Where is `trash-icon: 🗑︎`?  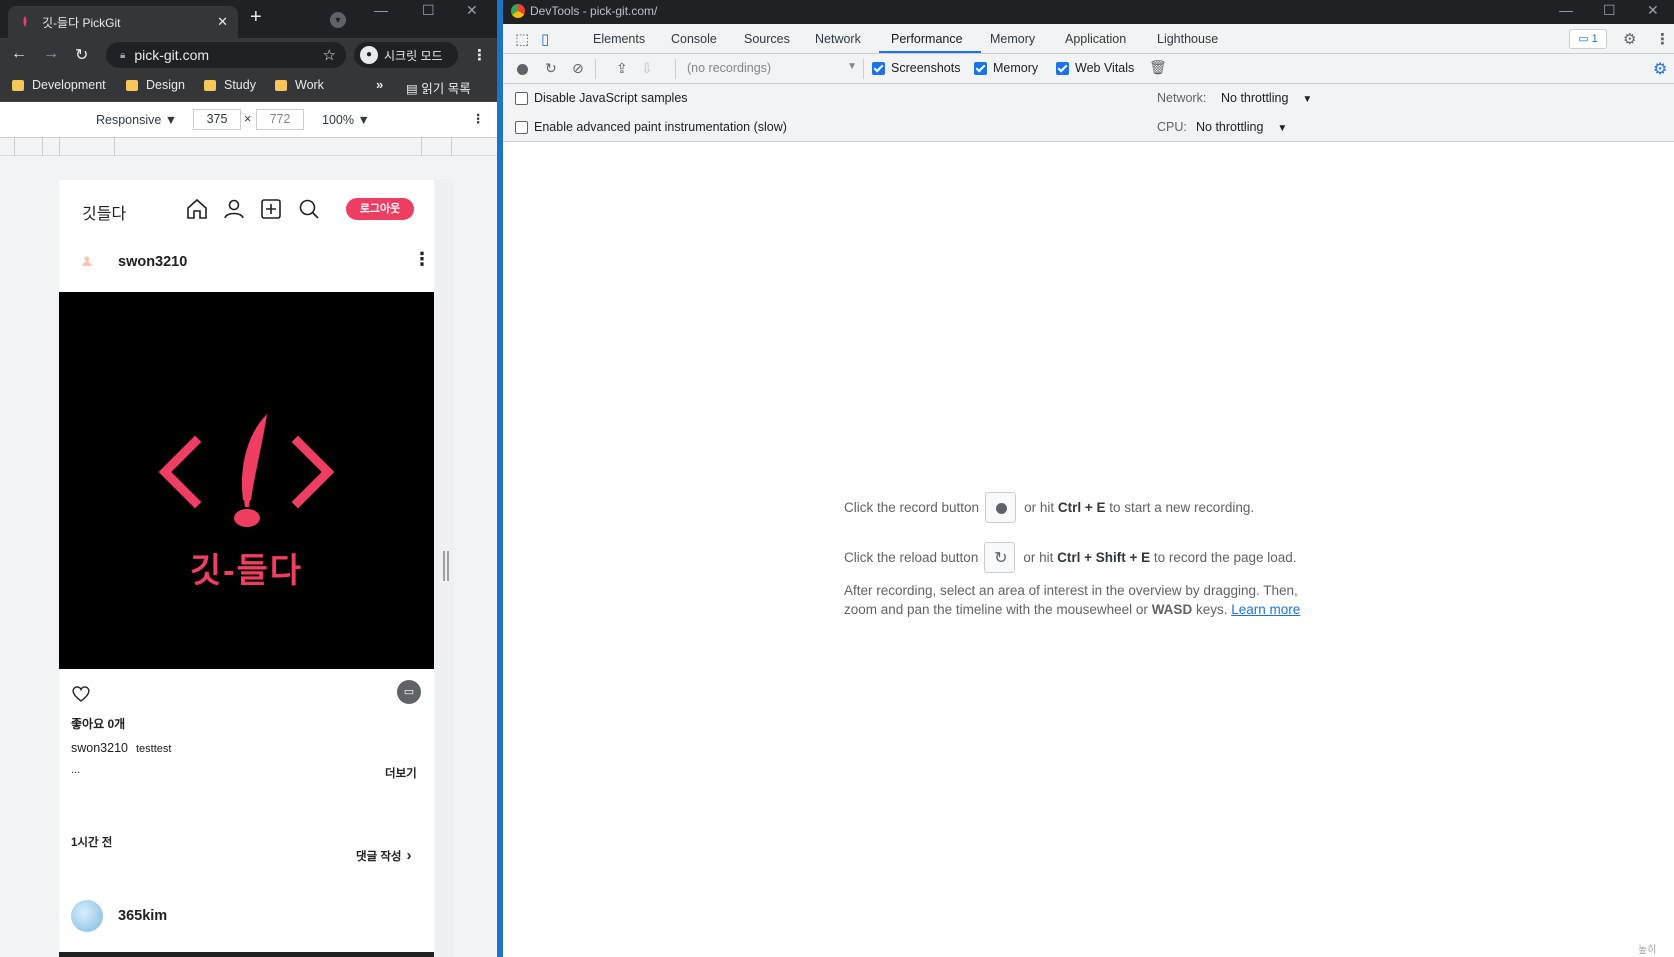
trash-icon: 🗑︎ is located at coordinates (1158, 67).